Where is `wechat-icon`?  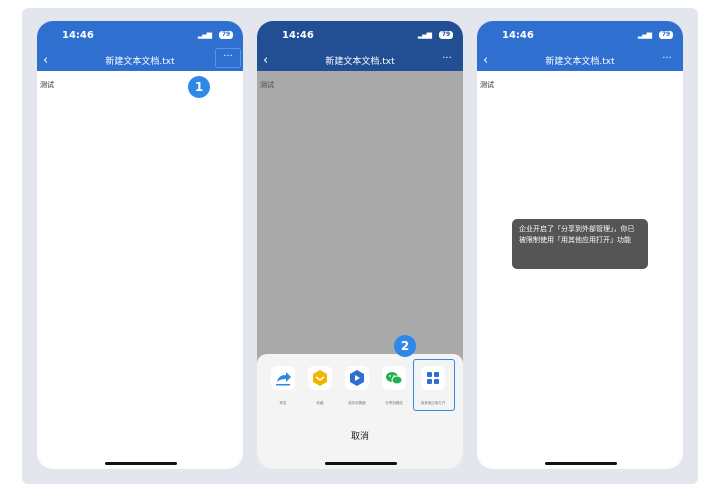
wechat-icon is located at coordinates (394, 378).